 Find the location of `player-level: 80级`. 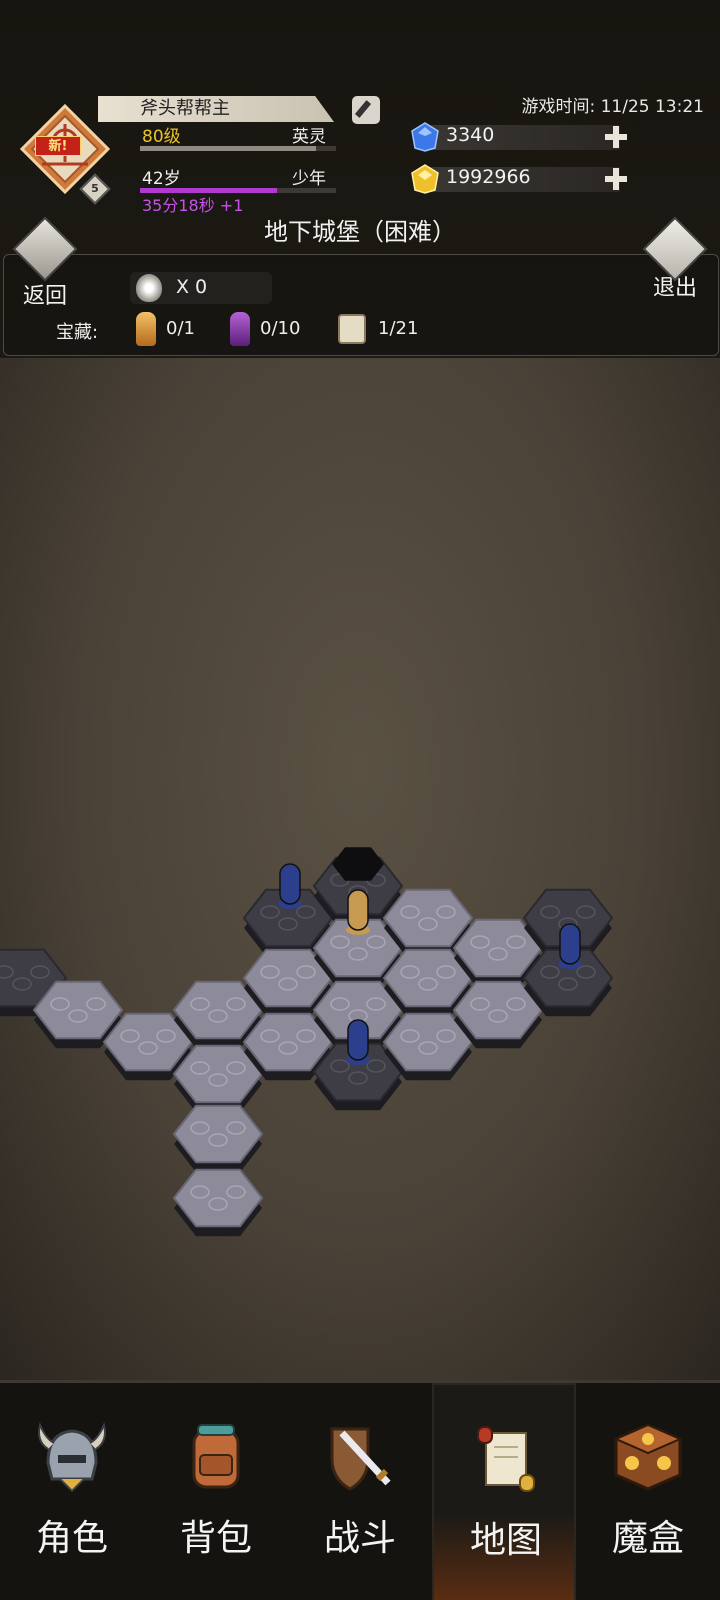

player-level: 80级 is located at coordinates (161, 137).